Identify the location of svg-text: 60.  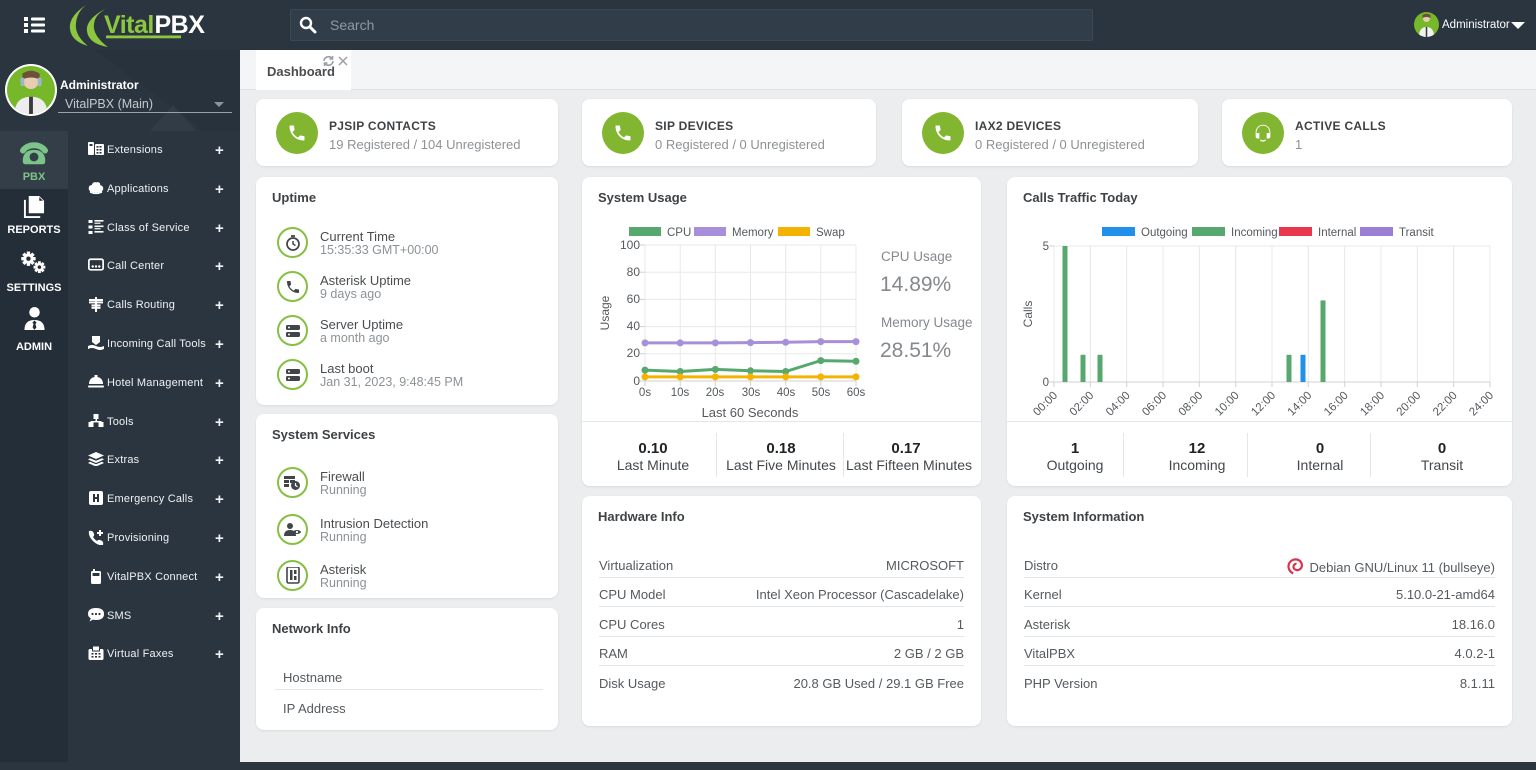
(634, 299).